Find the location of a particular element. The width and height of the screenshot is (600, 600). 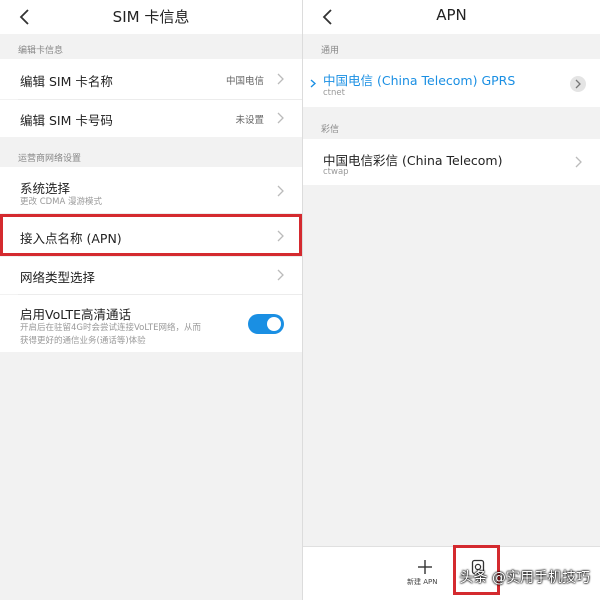

page-title: SIM 卡信息 is located at coordinates (151, 17).